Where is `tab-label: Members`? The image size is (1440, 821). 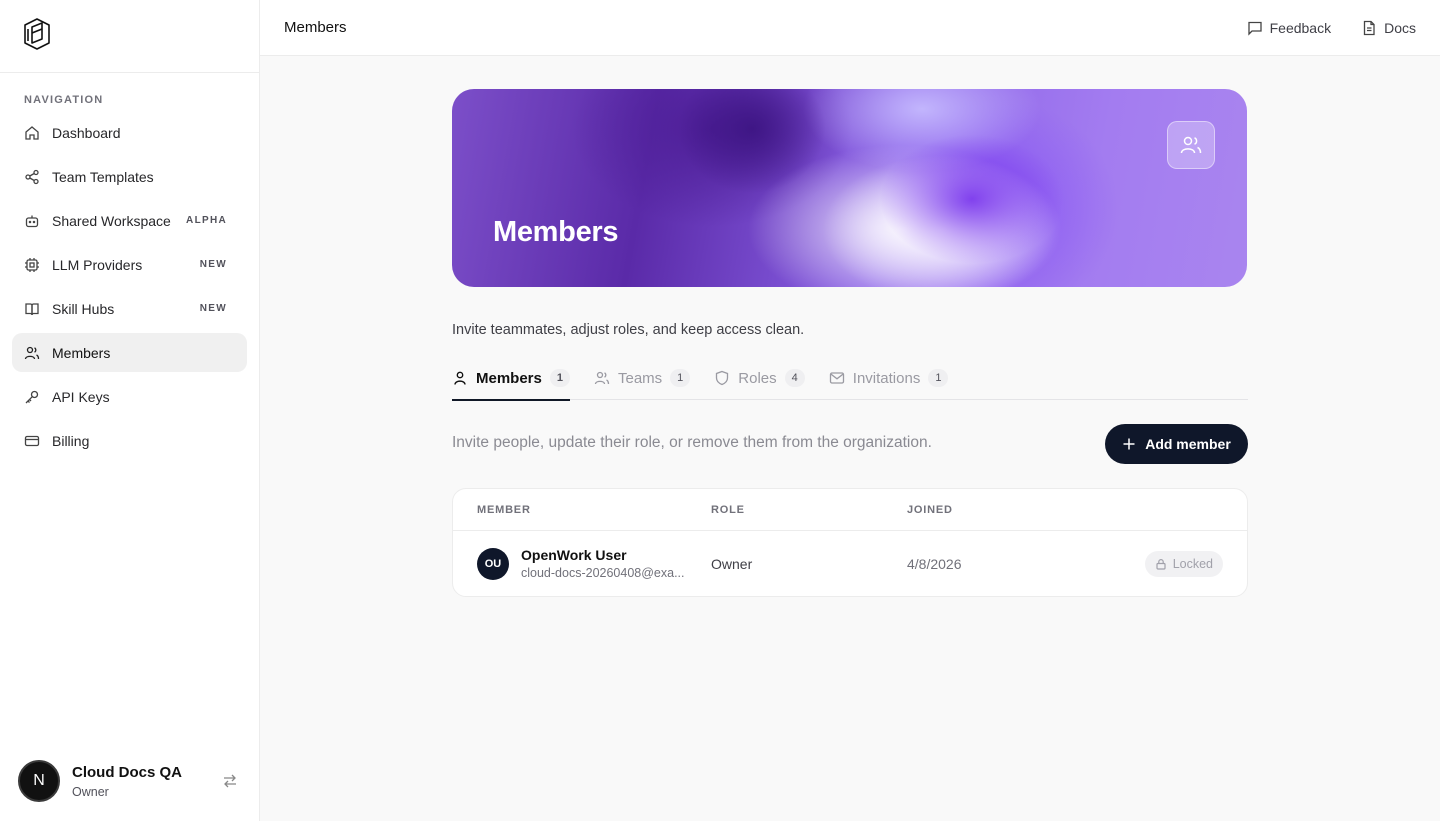 tab-label: Members is located at coordinates (509, 378).